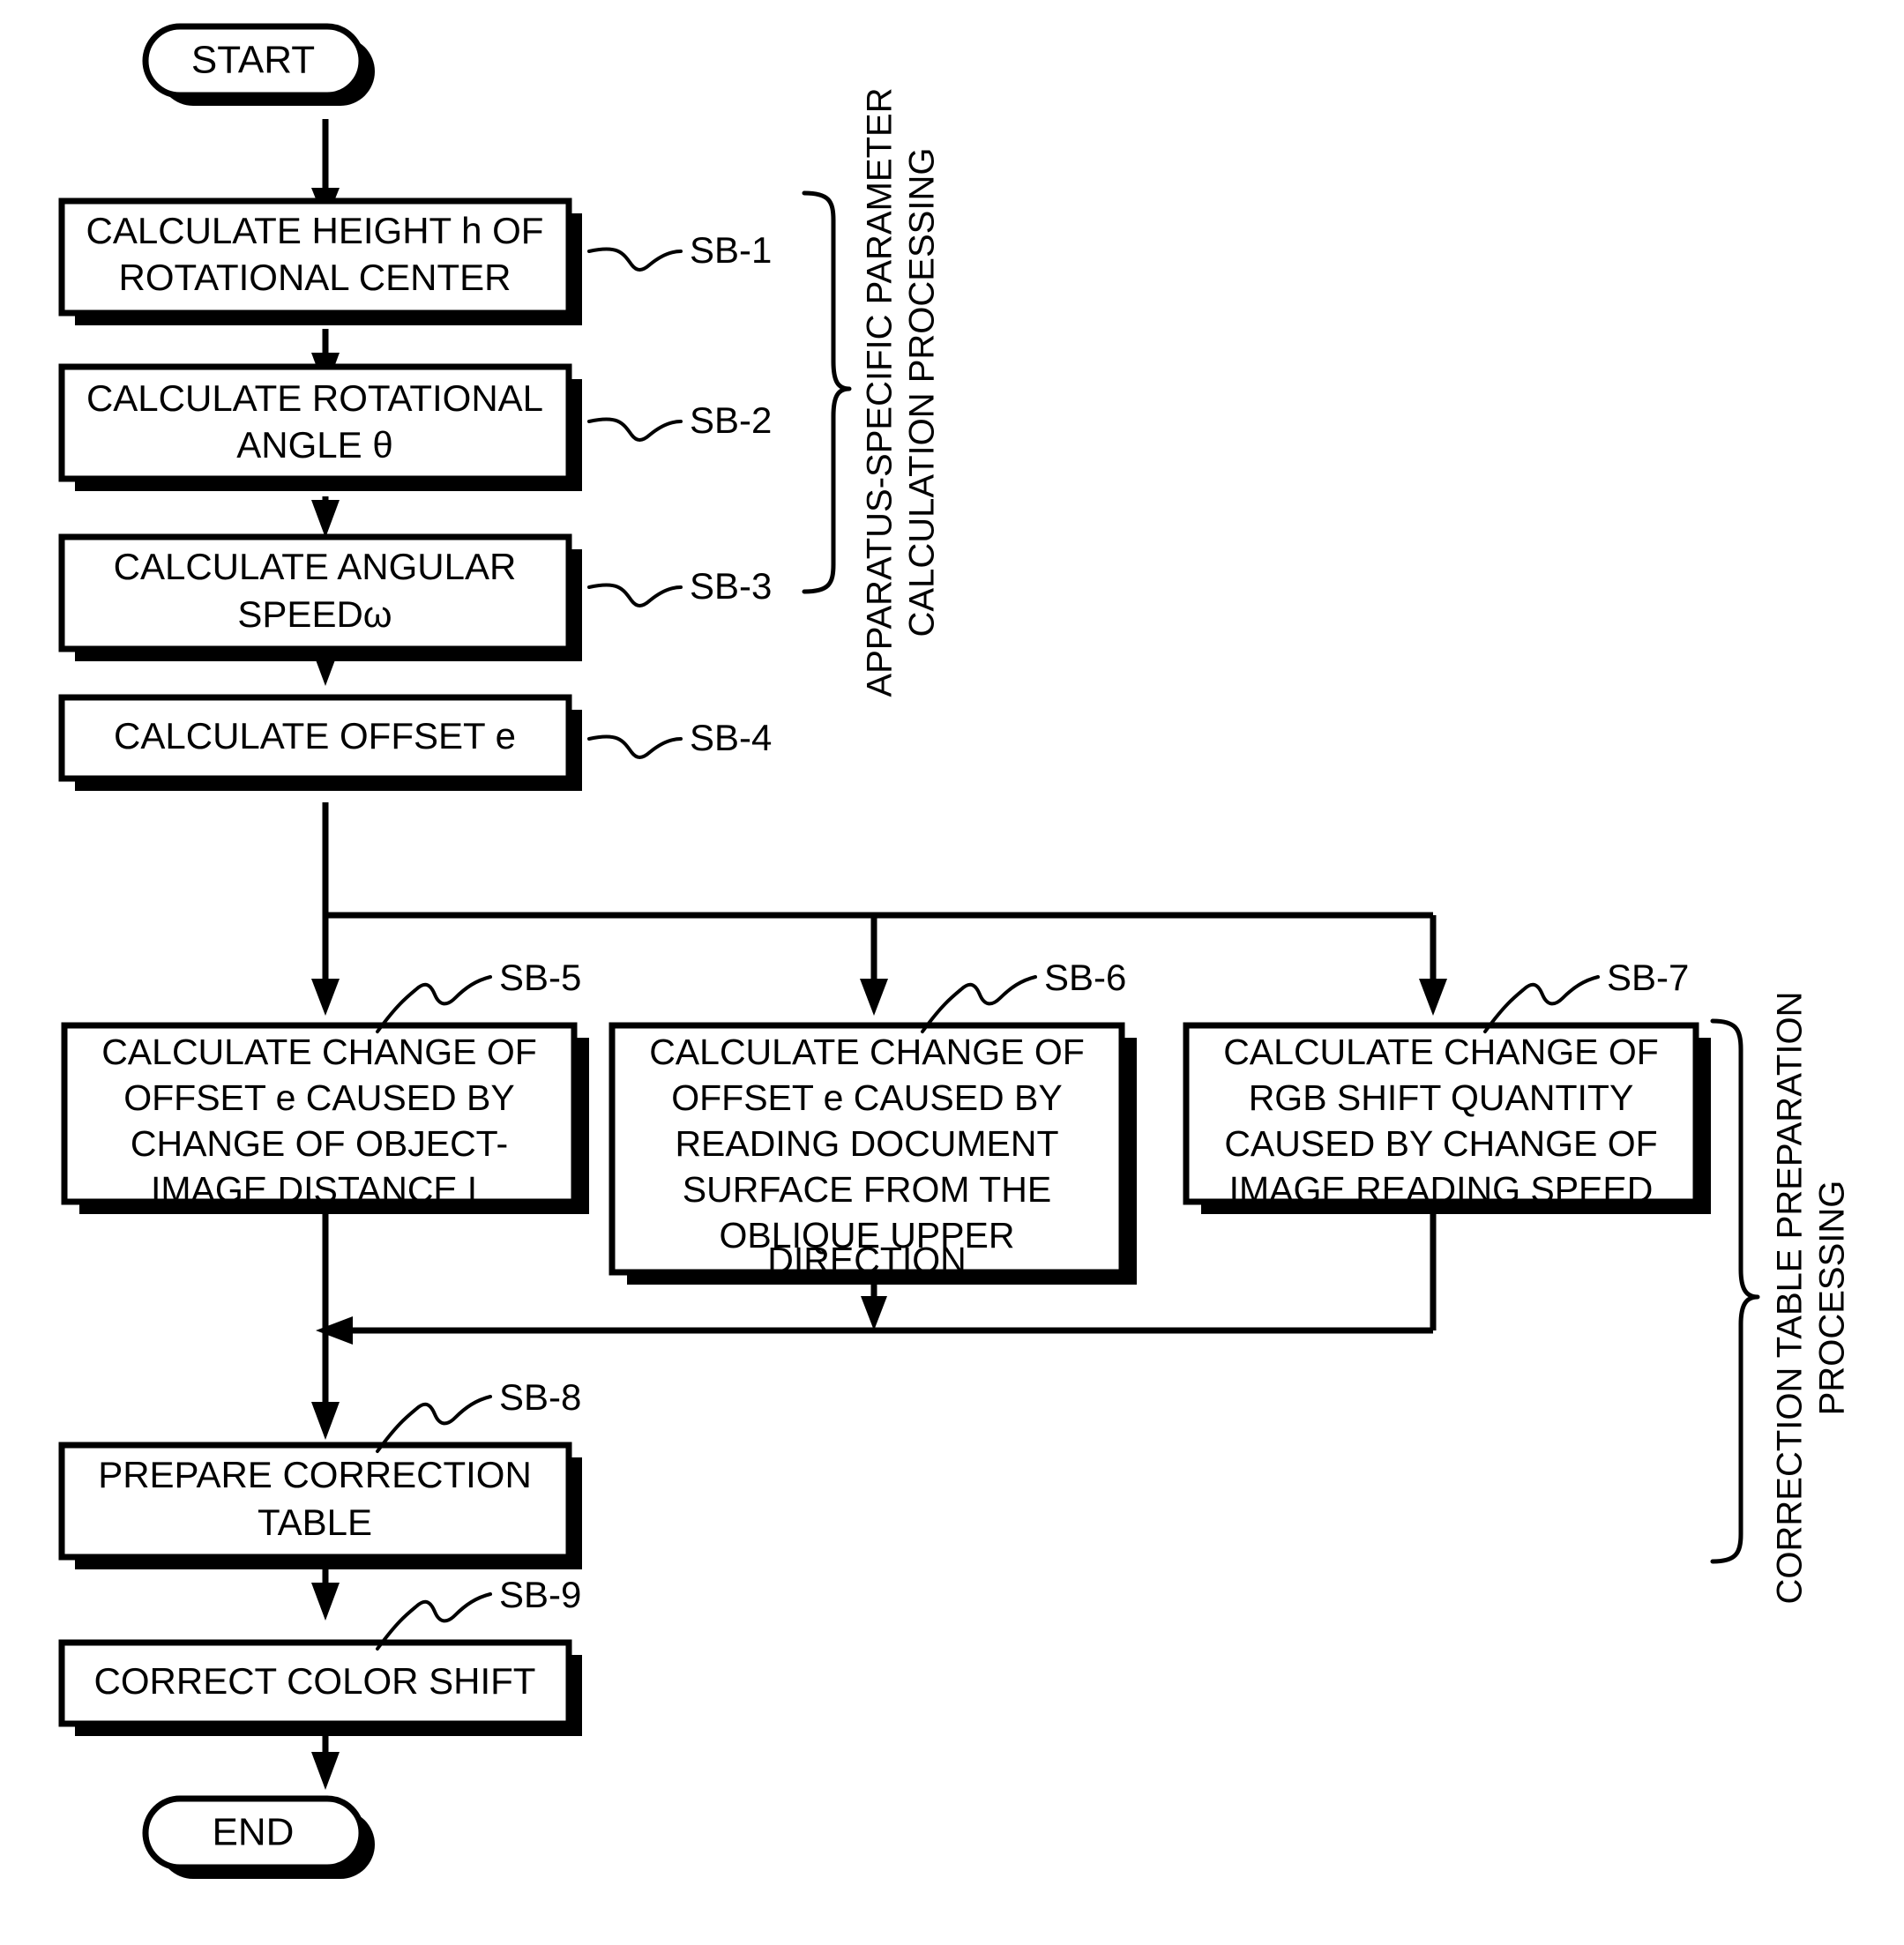  I want to click on sb8-line-1: PREPARE CORRECTION, so click(315, 1474).